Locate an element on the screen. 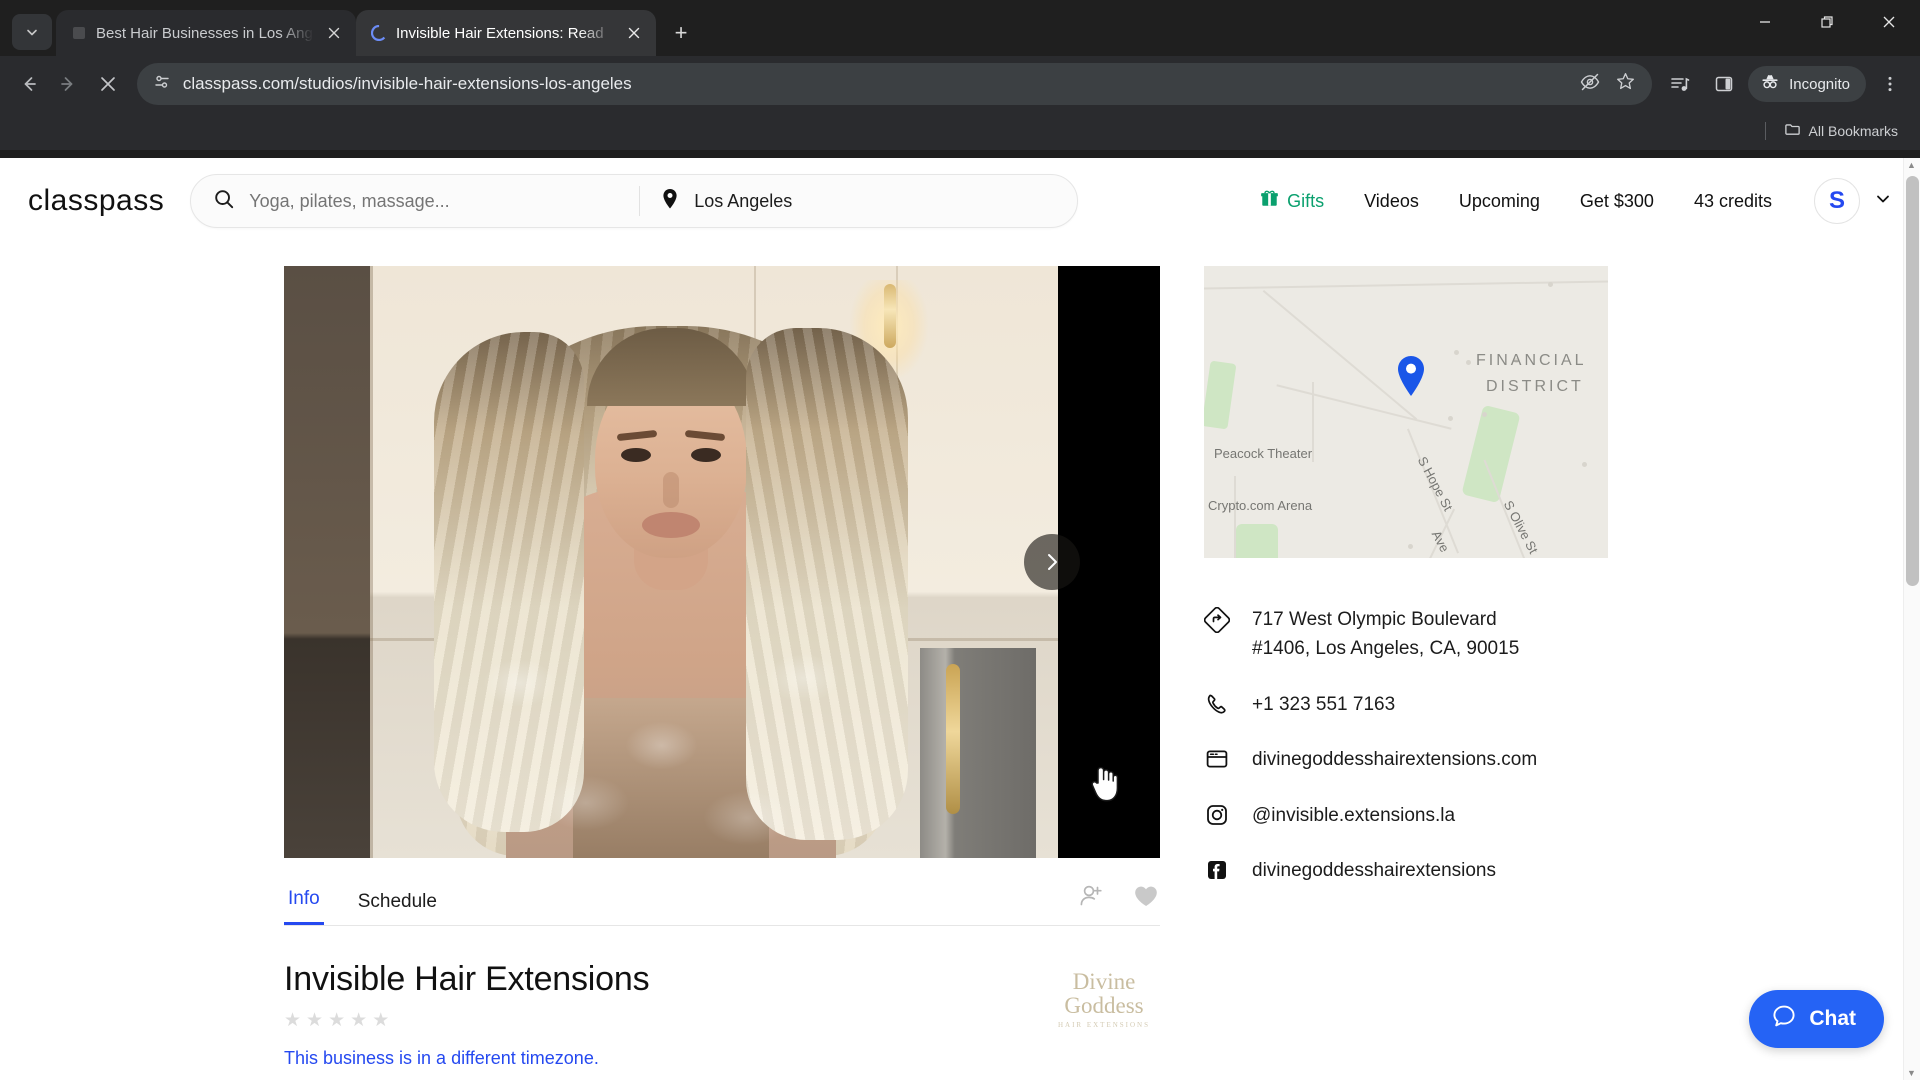  classpass-icon is located at coordinates (379, 33).